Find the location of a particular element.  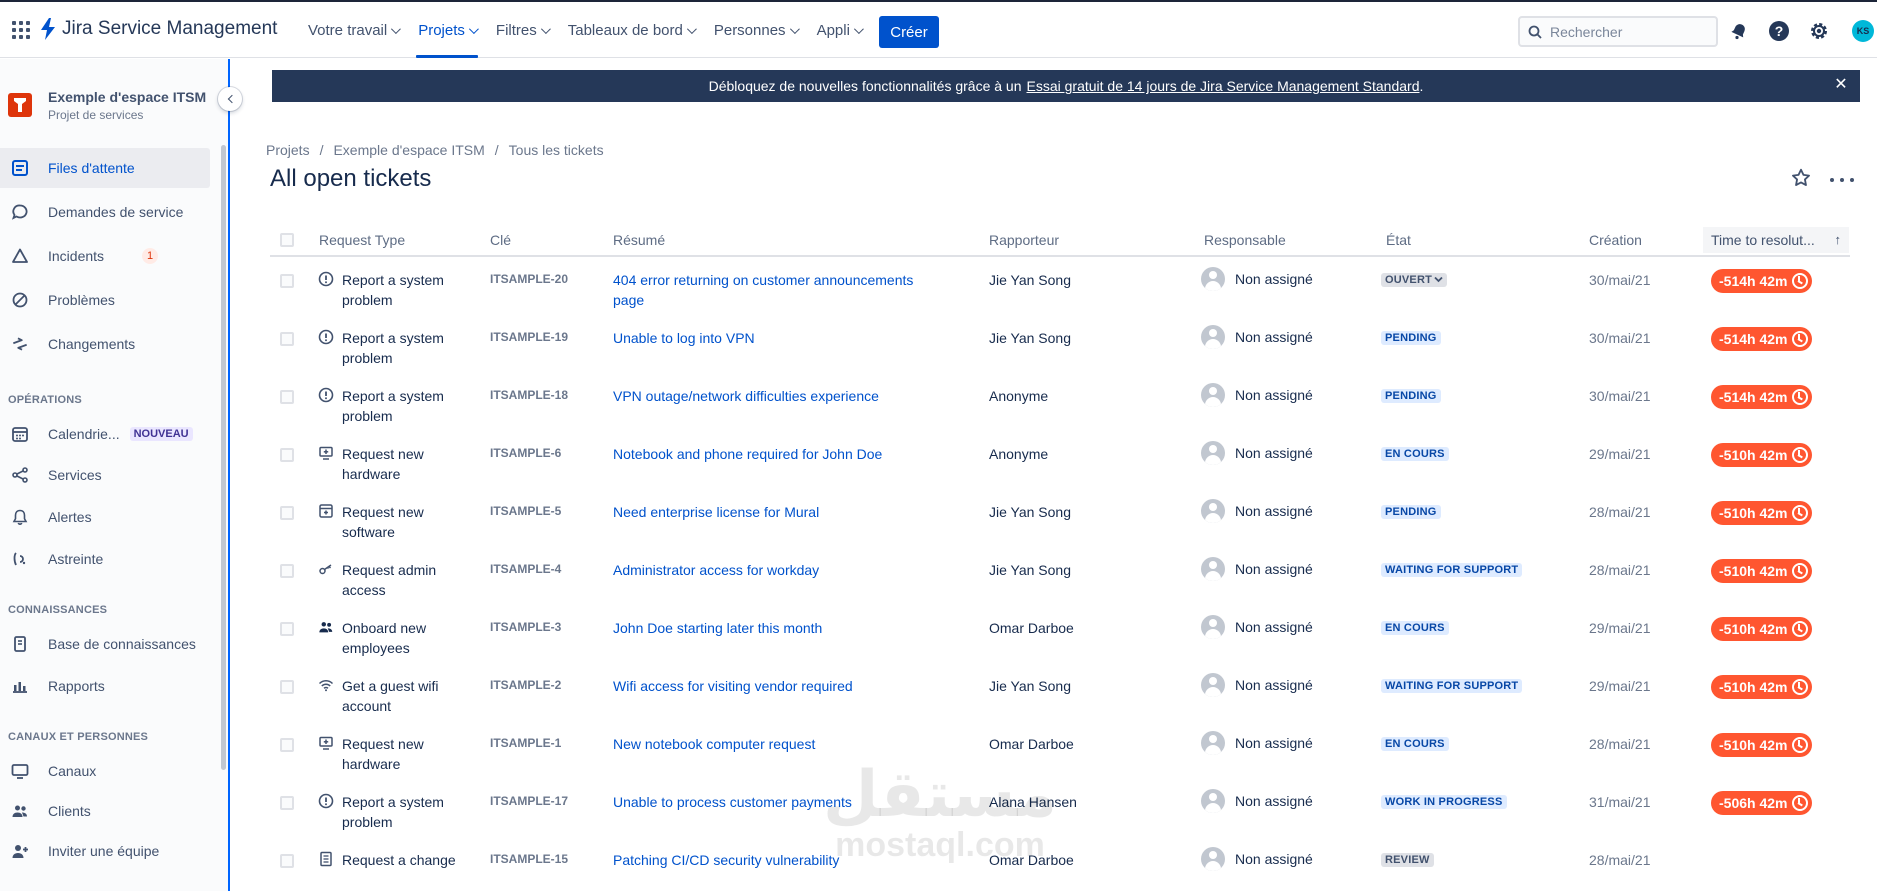

settings-icon is located at coordinates (1819, 31).